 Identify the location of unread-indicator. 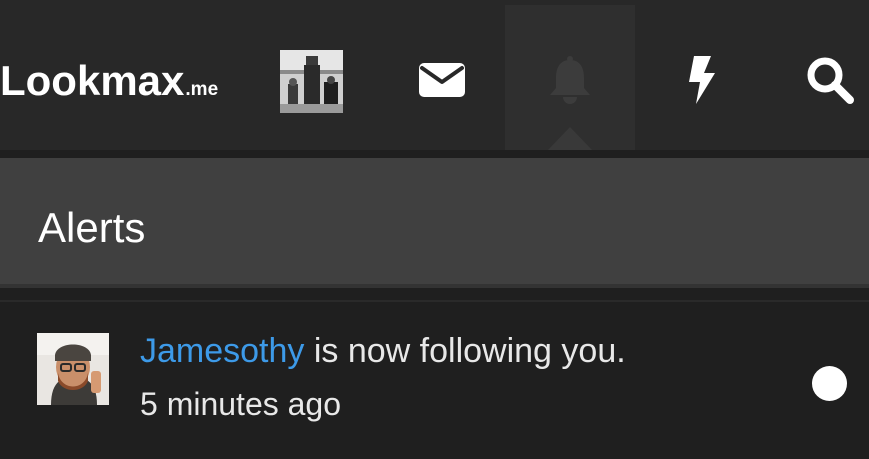
(829, 383).